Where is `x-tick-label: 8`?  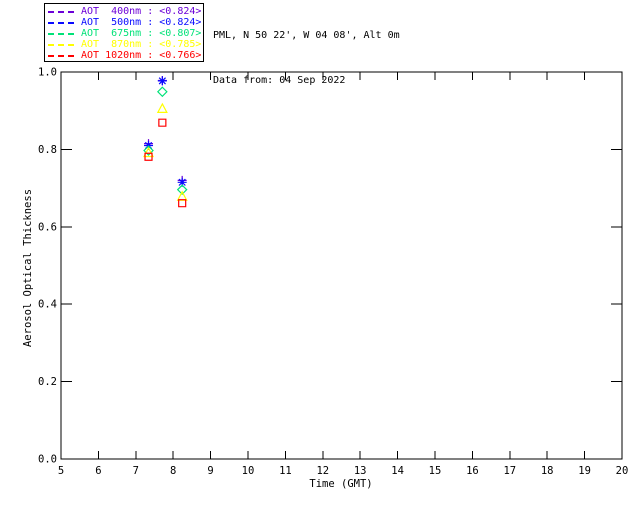
x-tick-label: 8 is located at coordinates (173, 471).